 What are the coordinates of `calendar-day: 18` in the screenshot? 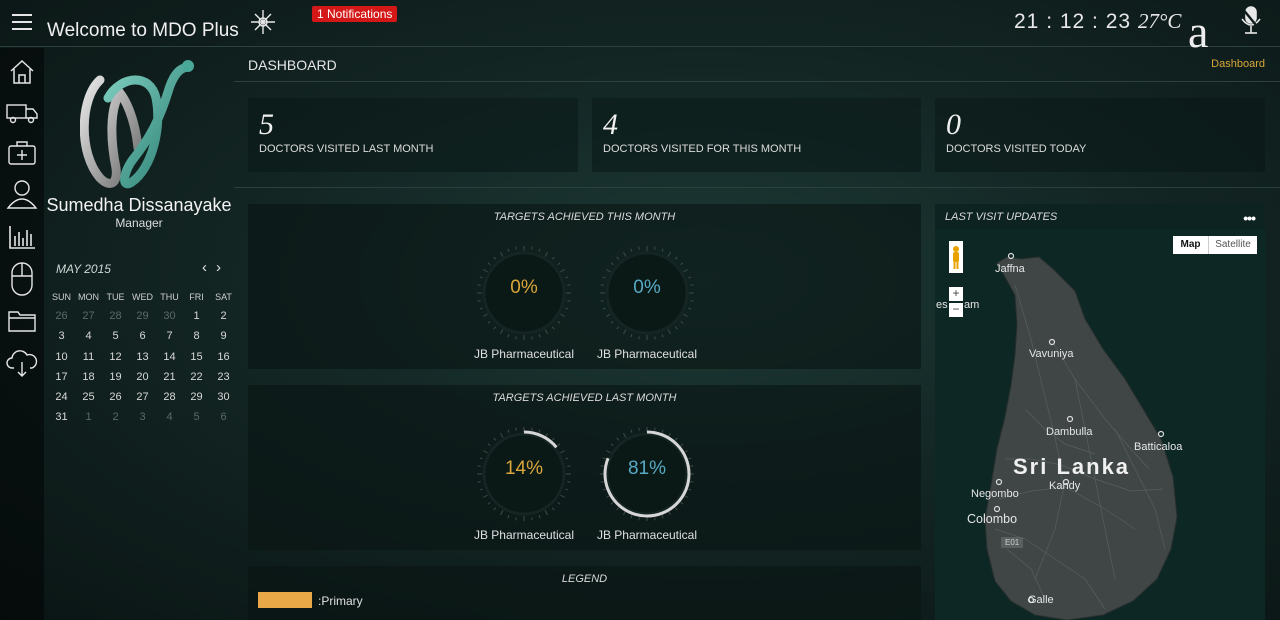 It's located at (88, 377).